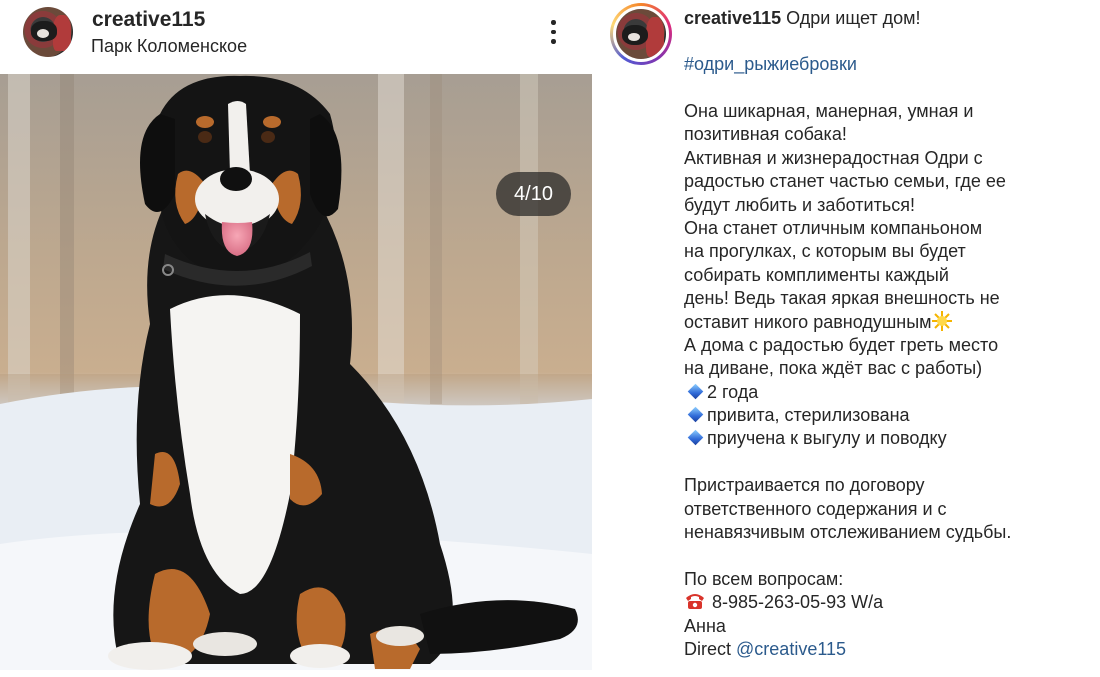 Image resolution: width=1100 pixels, height=677 pixels. What do you see at coordinates (797, 602) in the screenshot?
I see `phone-number: 8-985-263-05-93 W/a` at bounding box center [797, 602].